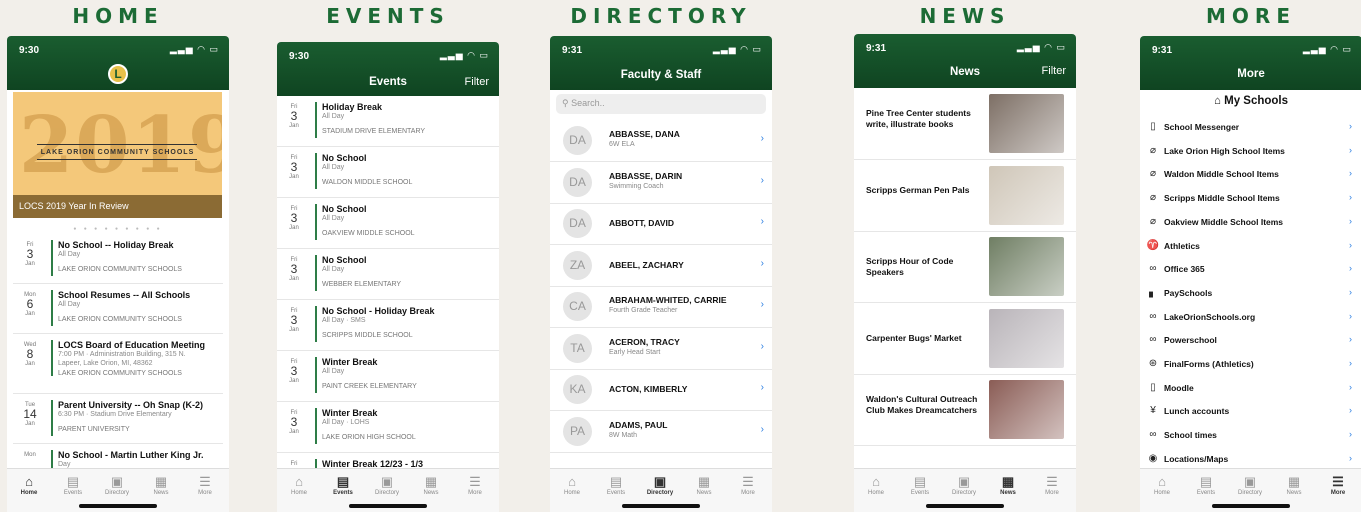 This screenshot has height=512, width=1361. Describe the element at coordinates (661, 349) in the screenshot. I see `directory-row: TA ACERON, TRACY Early Head Start ›` at that location.